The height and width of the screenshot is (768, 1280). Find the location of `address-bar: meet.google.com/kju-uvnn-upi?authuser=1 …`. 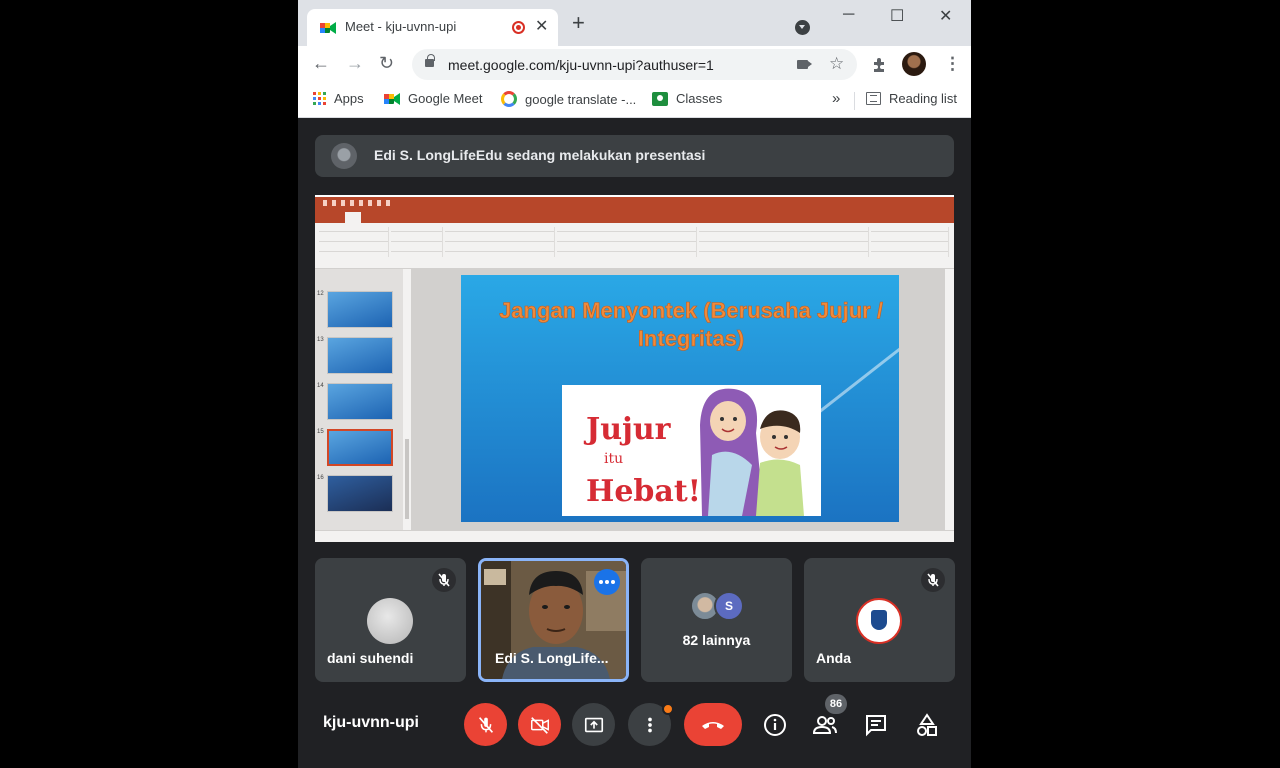

address-bar: meet.google.com/kju-uvnn-upi?authuser=1 … is located at coordinates (634, 64).